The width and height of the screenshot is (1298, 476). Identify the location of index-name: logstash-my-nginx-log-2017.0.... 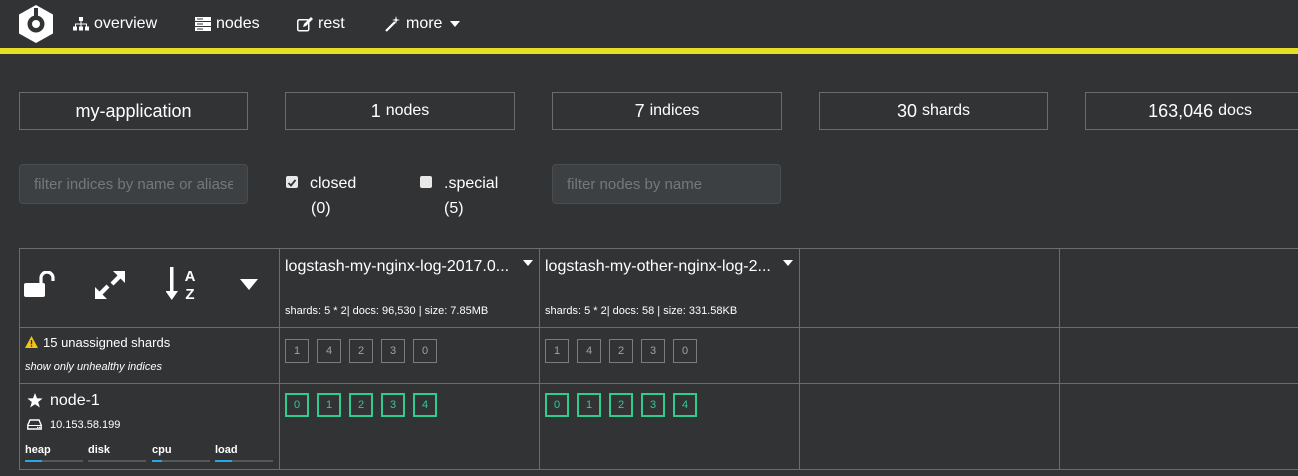
(400, 267).